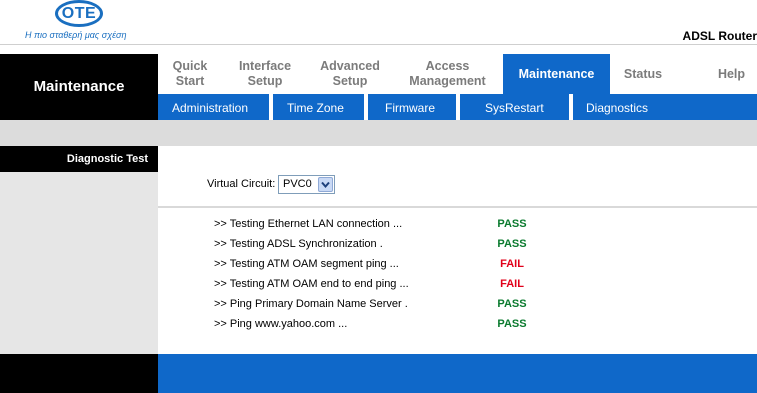 The height and width of the screenshot is (393, 757). What do you see at coordinates (410, 107) in the screenshot?
I see `subnav-firmware: Firmware` at bounding box center [410, 107].